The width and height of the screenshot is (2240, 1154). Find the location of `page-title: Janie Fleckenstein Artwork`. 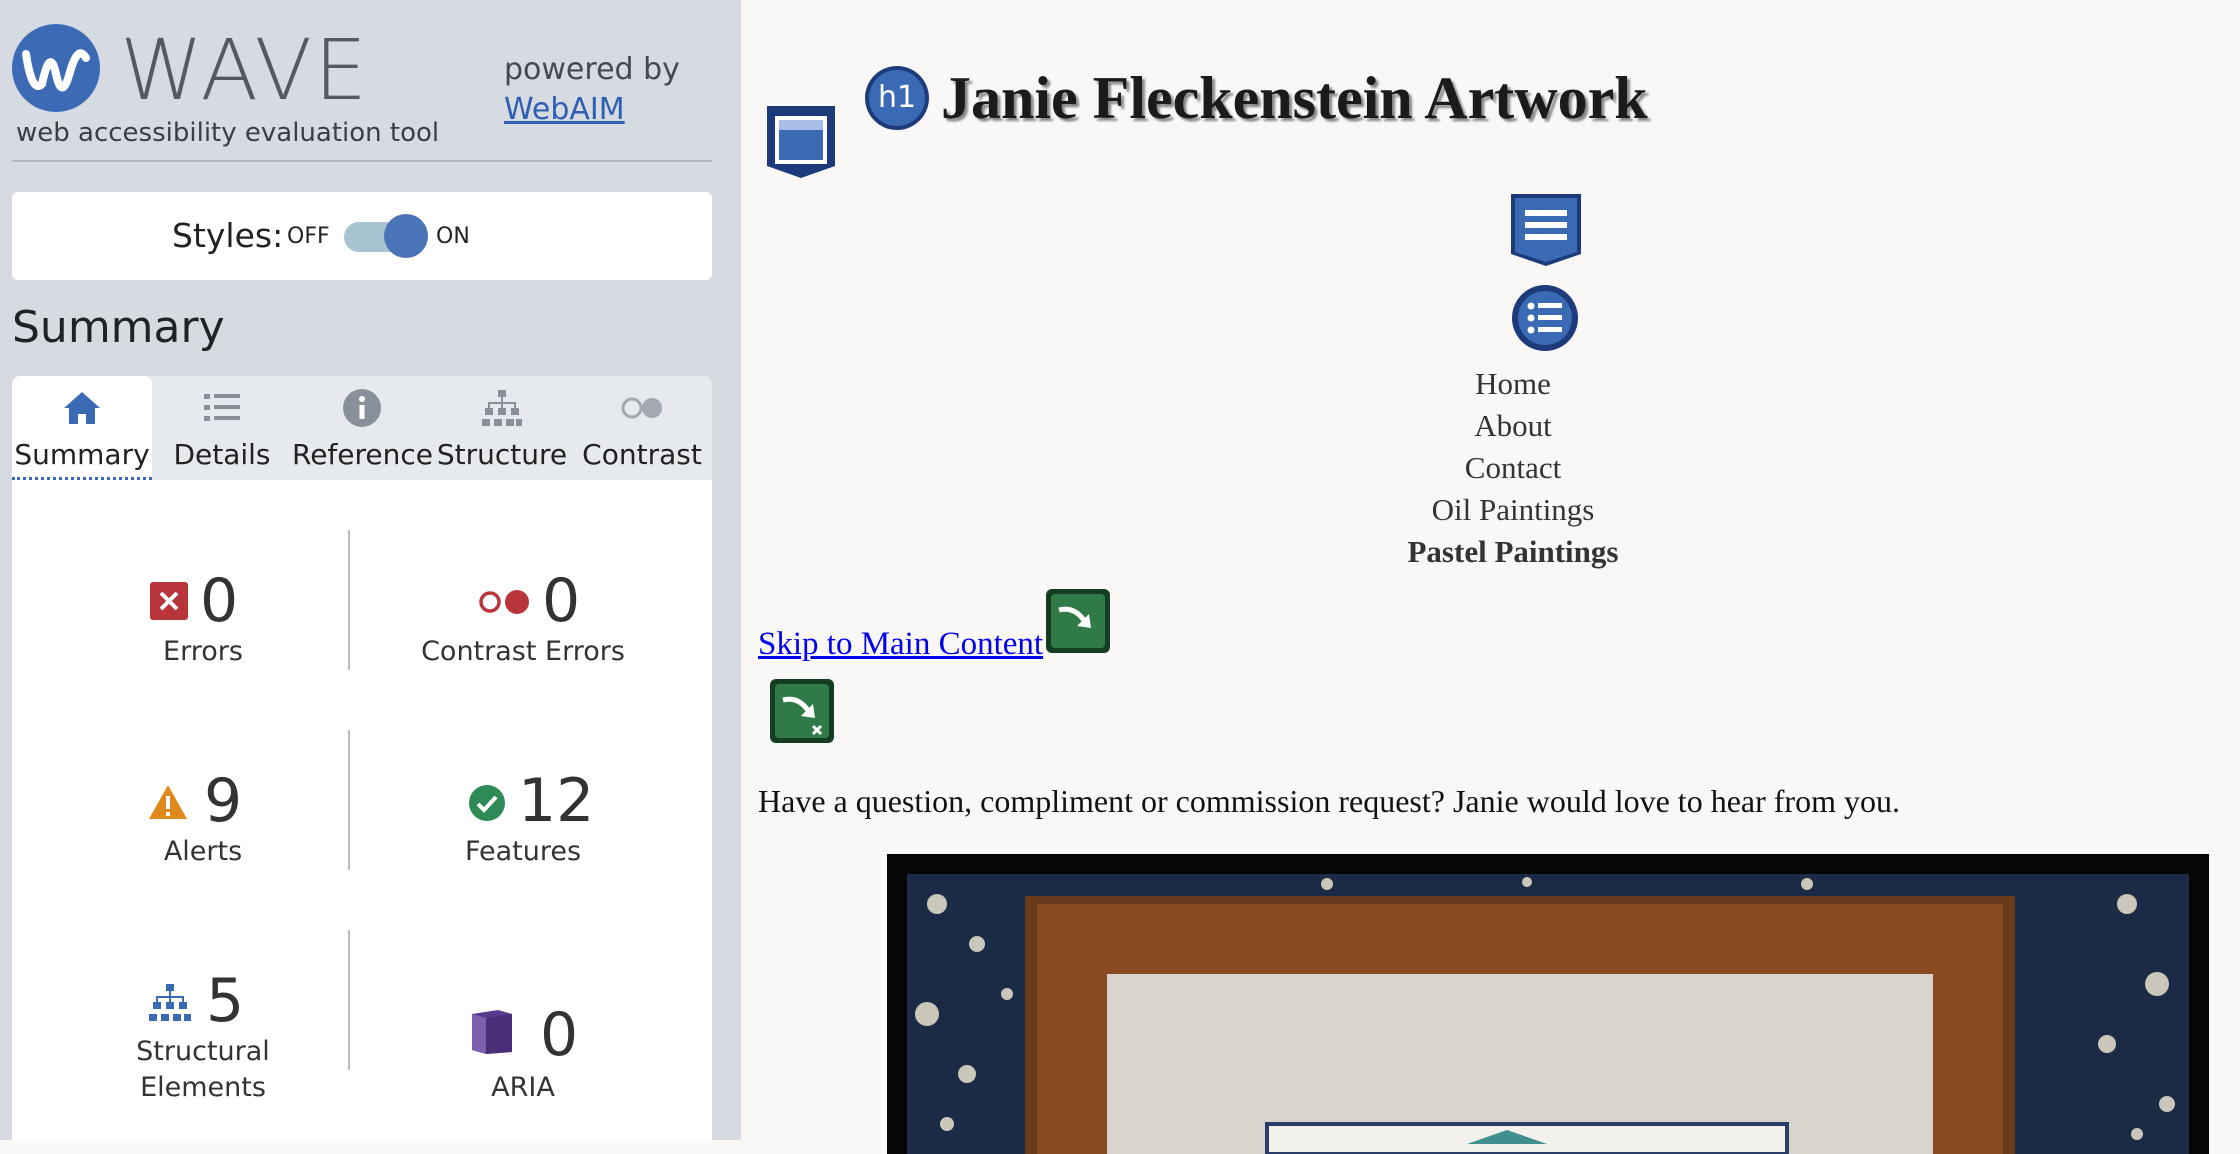

page-title: Janie Fleckenstein Artwork is located at coordinates (1294, 98).